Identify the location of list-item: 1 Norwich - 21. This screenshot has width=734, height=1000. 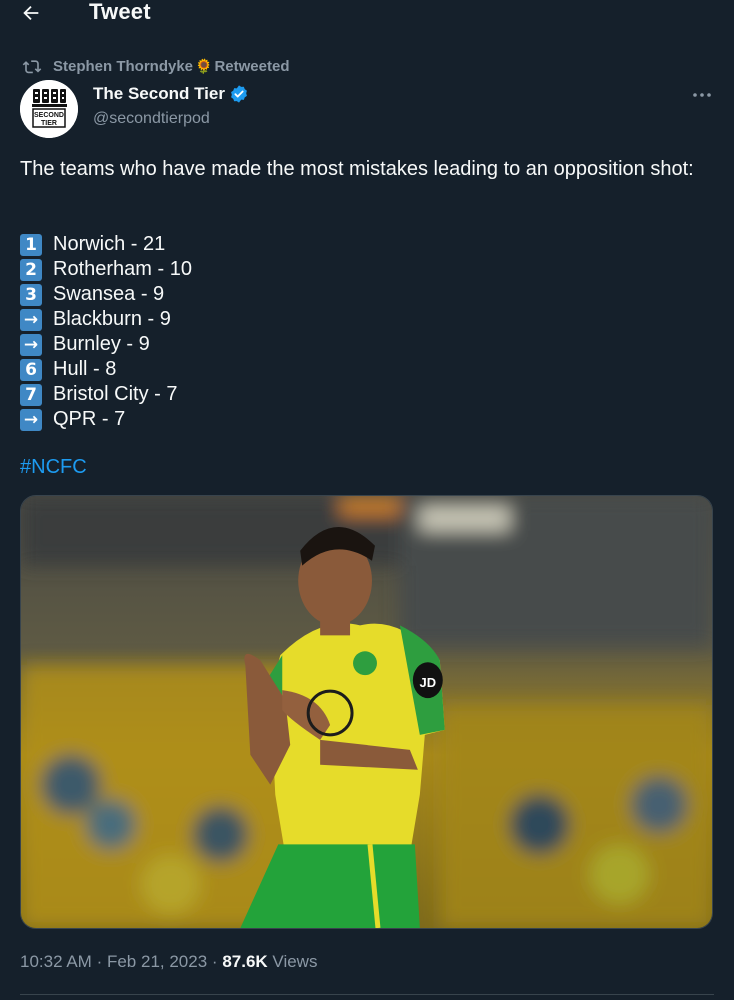
(106, 244).